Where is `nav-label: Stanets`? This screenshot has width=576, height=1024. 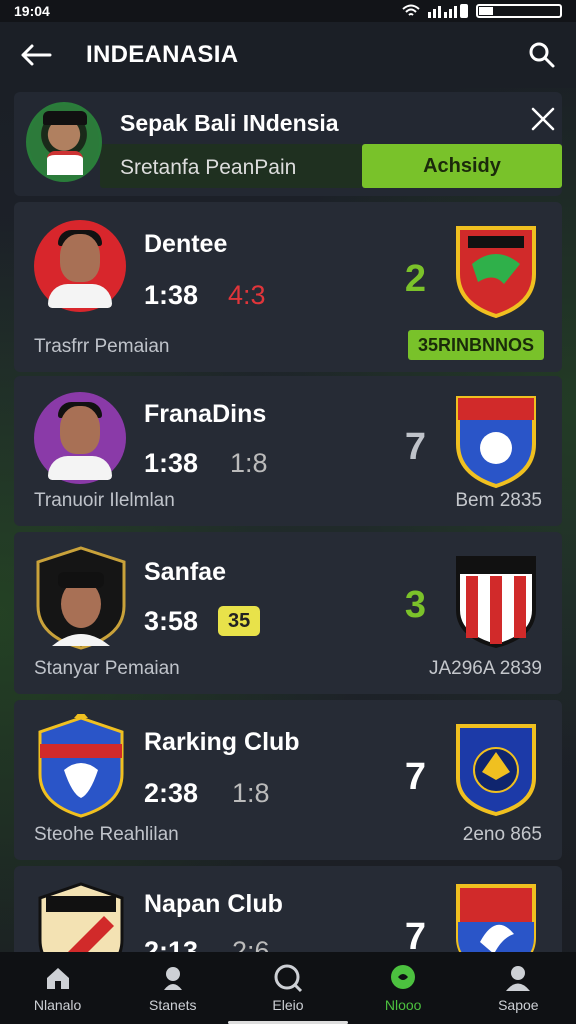
nav-label: Stanets is located at coordinates (173, 1005).